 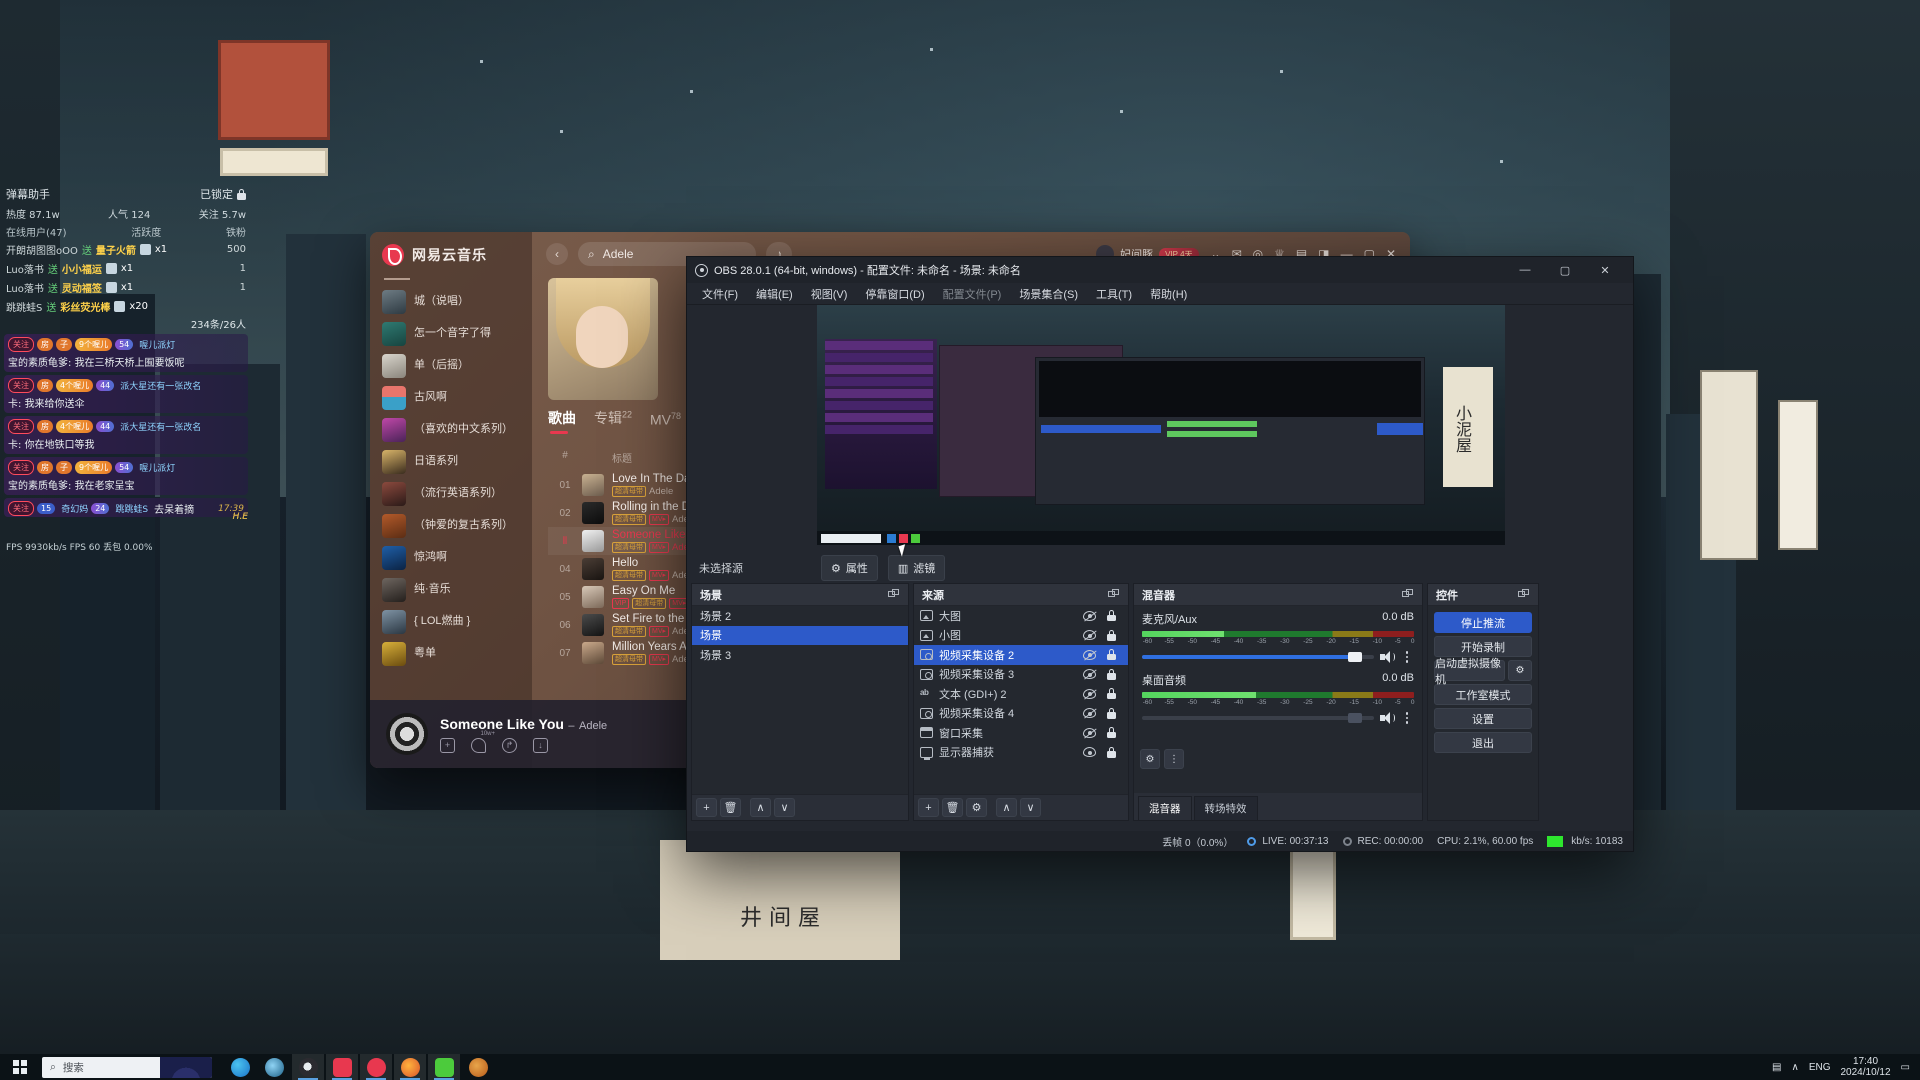 What do you see at coordinates (20, 1067) in the screenshot?
I see `windows-start-icon` at bounding box center [20, 1067].